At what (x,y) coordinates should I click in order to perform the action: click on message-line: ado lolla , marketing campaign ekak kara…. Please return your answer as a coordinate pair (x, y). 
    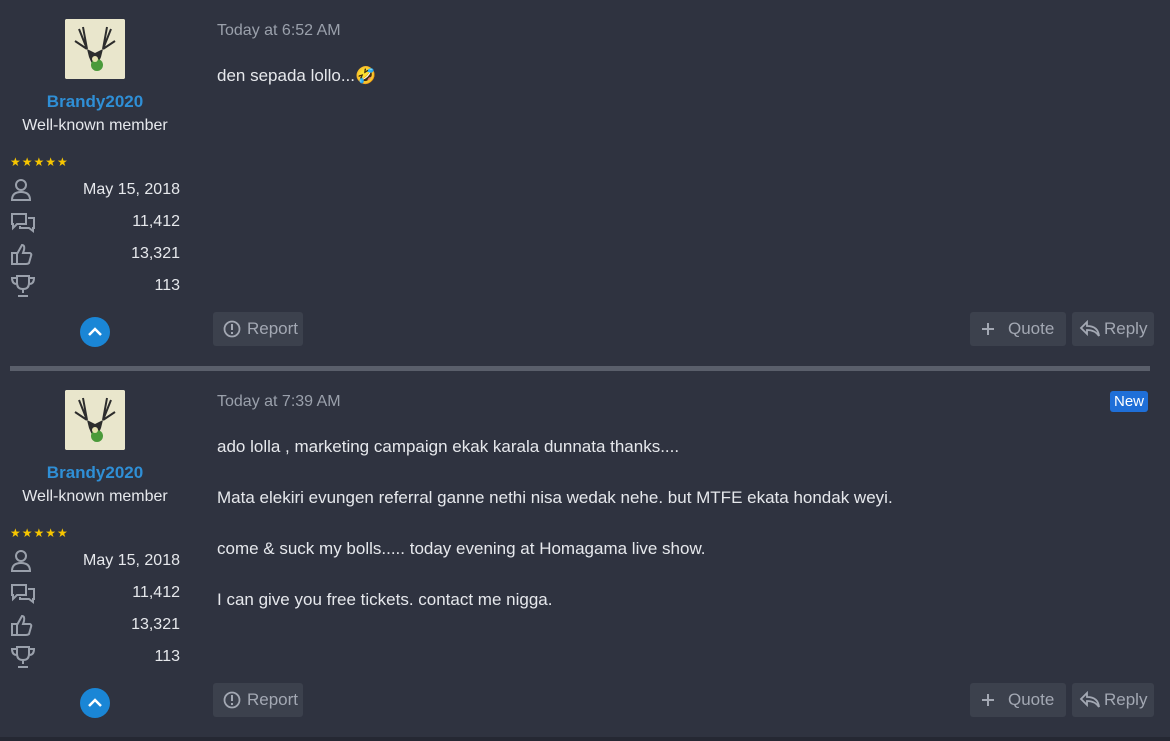
    Looking at the image, I should click on (448, 446).